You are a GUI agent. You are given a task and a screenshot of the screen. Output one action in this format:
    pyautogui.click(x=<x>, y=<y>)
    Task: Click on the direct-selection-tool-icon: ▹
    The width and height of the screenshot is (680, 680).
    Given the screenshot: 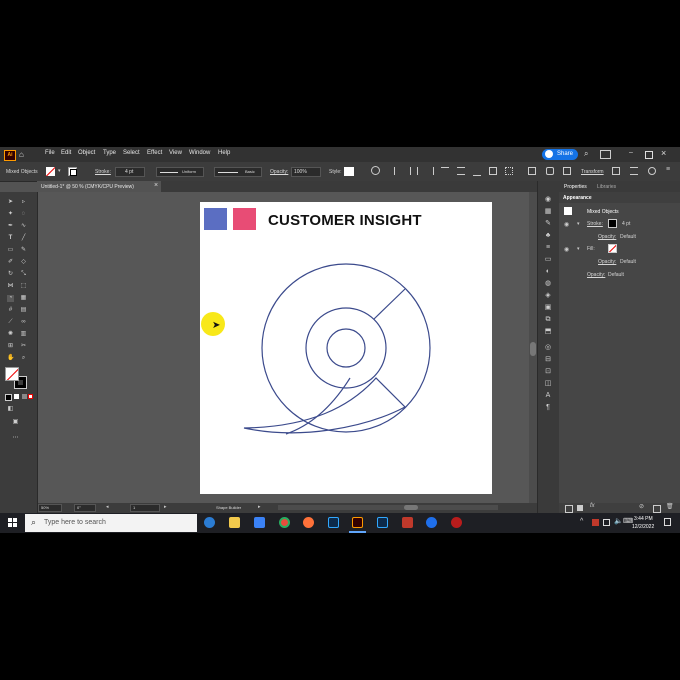 What is the action you would take?
    pyautogui.click(x=23, y=202)
    